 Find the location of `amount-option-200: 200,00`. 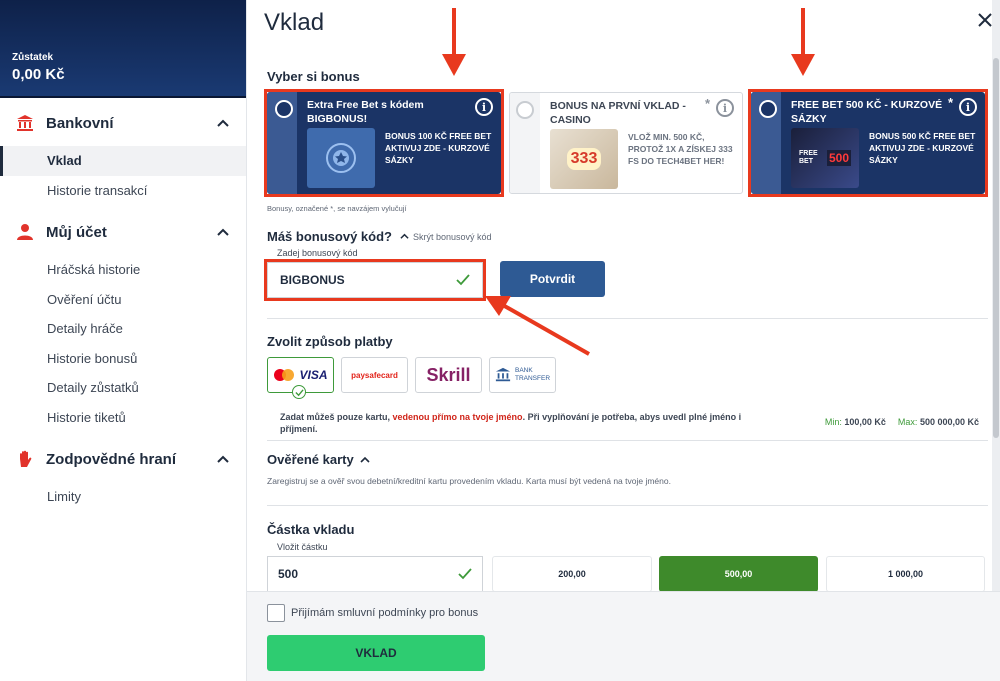

amount-option-200: 200,00 is located at coordinates (572, 573).